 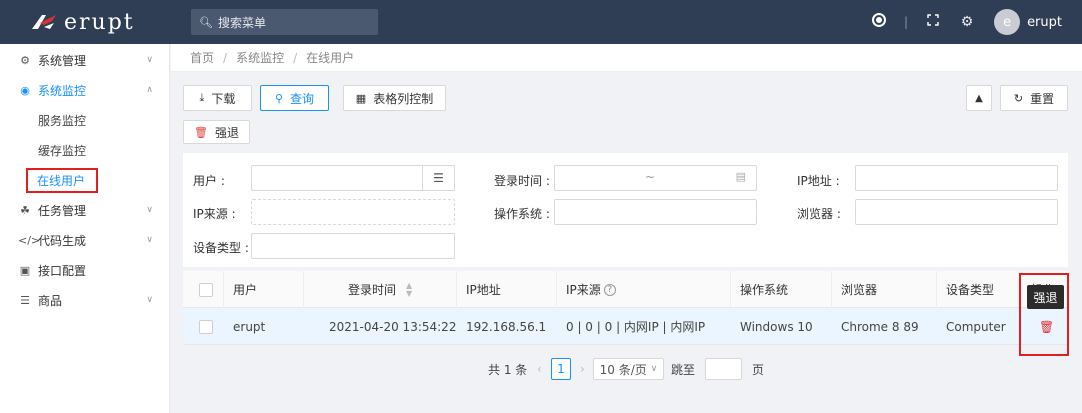 What do you see at coordinates (970, 290) in the screenshot?
I see `header-device-type: 设备类型` at bounding box center [970, 290].